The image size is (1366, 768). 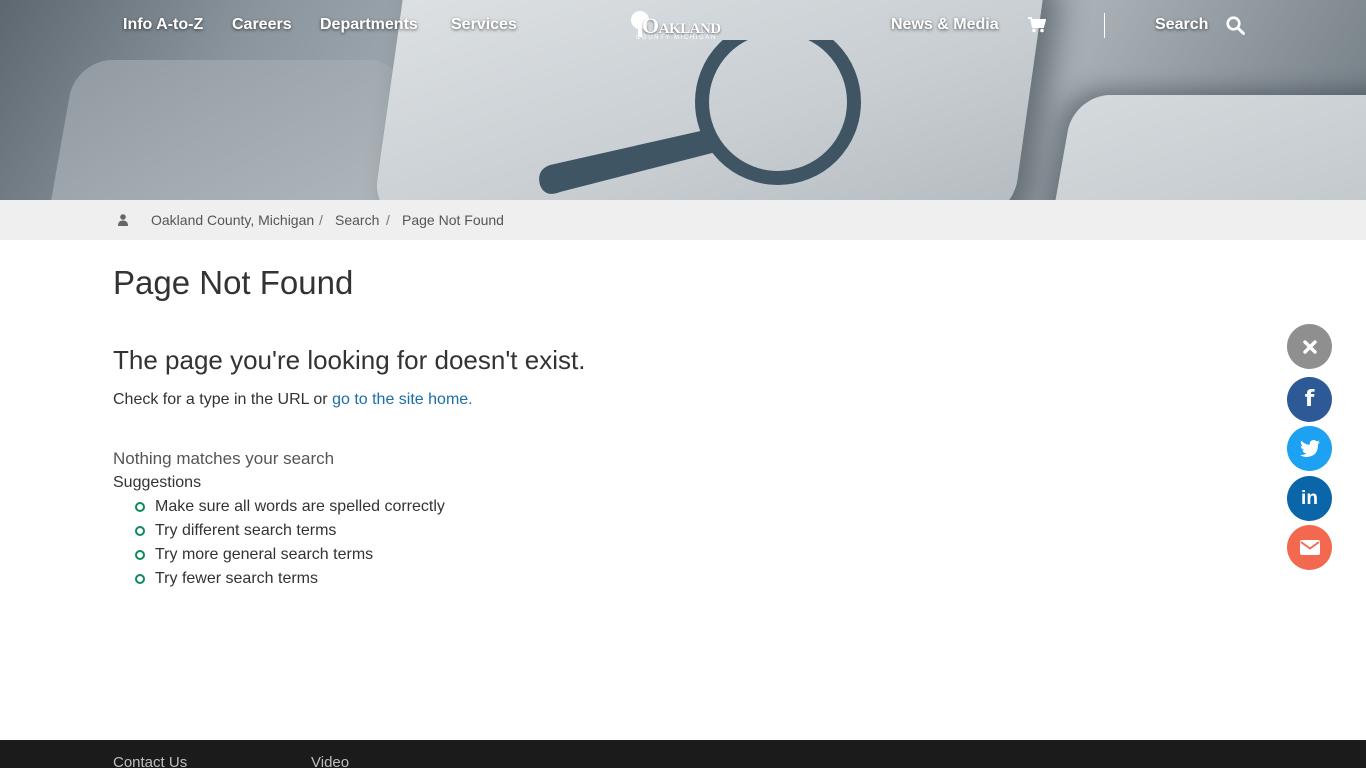 I want to click on nav-divider, so click(x=1104, y=25).